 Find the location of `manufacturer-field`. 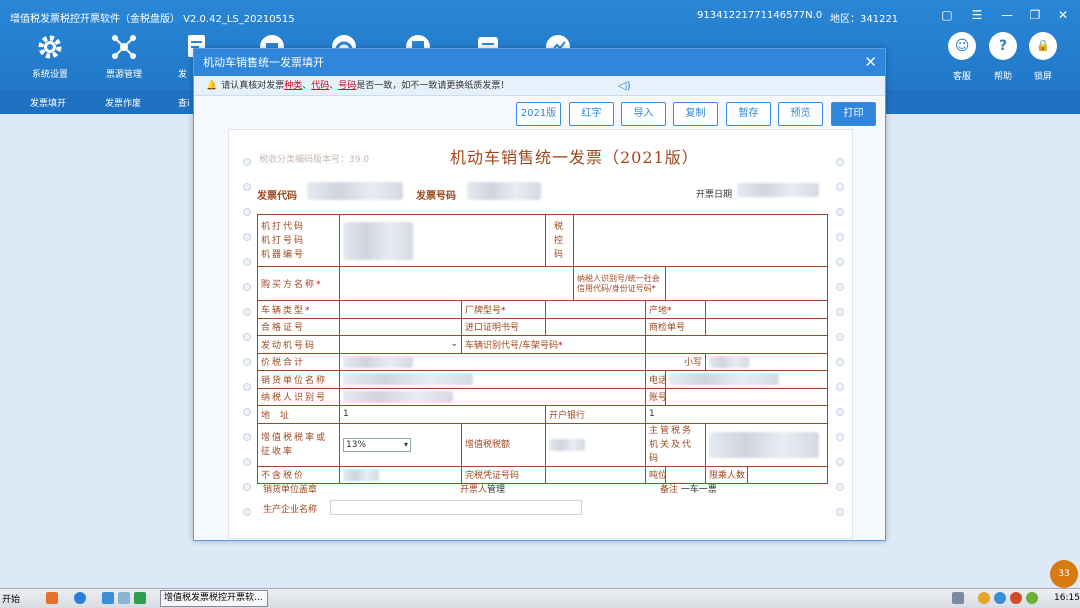

manufacturer-field is located at coordinates (456, 507).